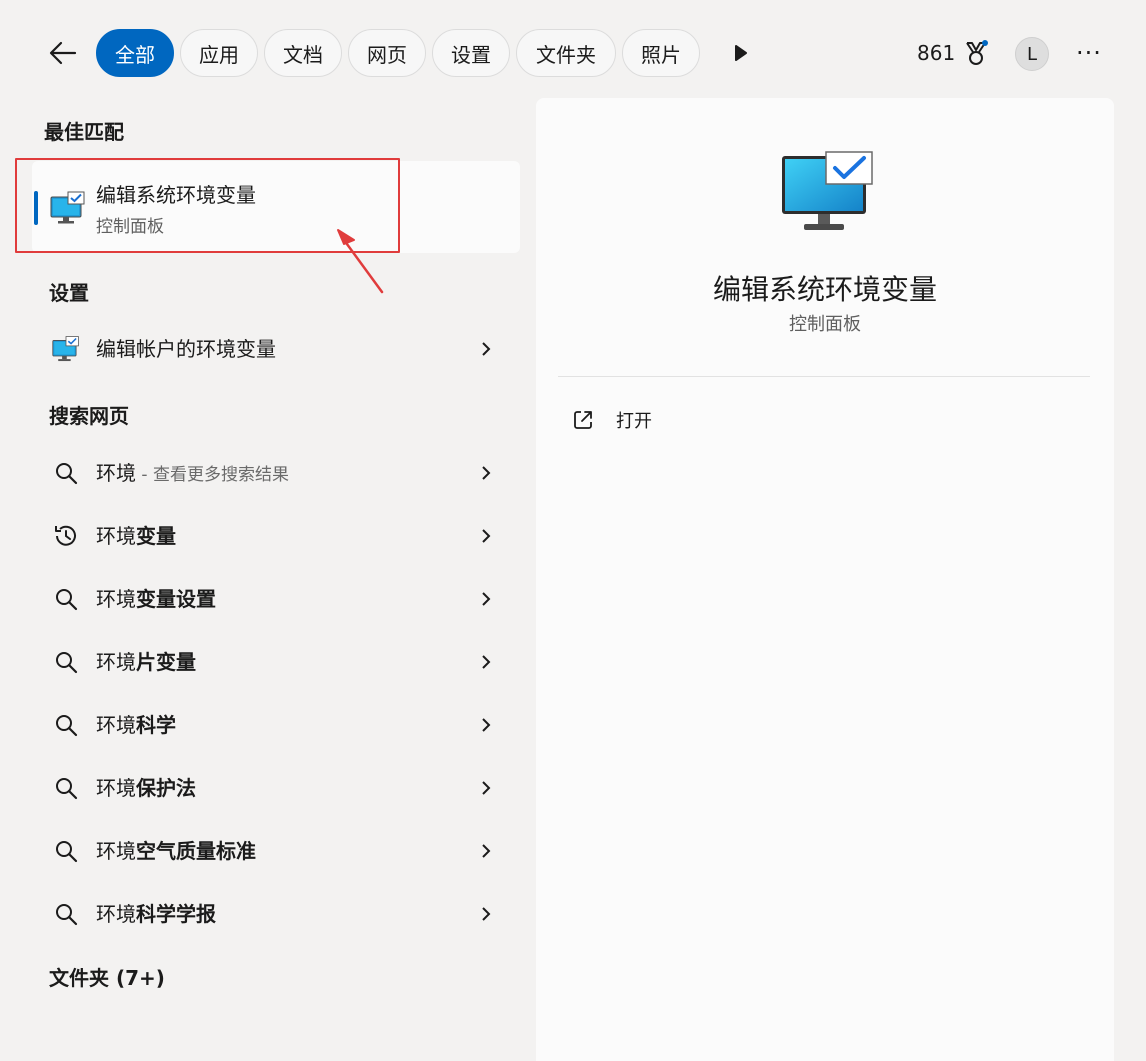  I want to click on suggestion-text: 科学, so click(156, 725).